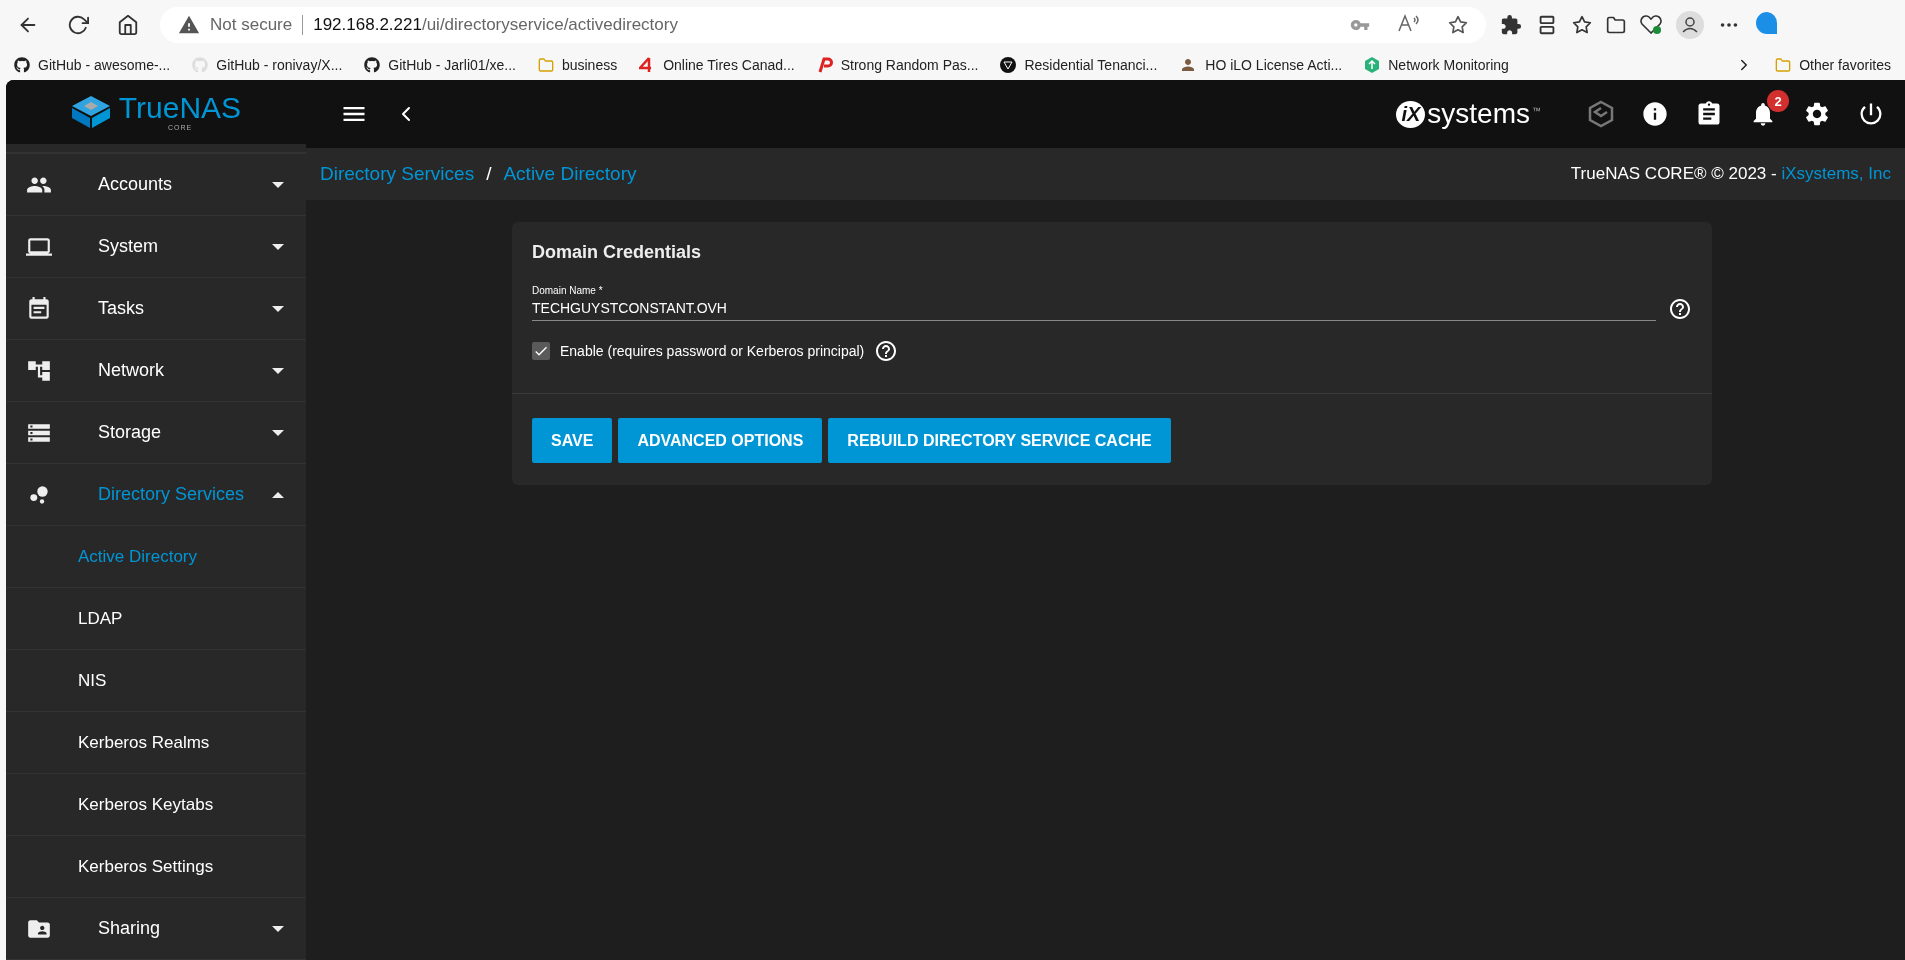 The height and width of the screenshot is (960, 1905). I want to click on shield-icon, so click(1008, 65).